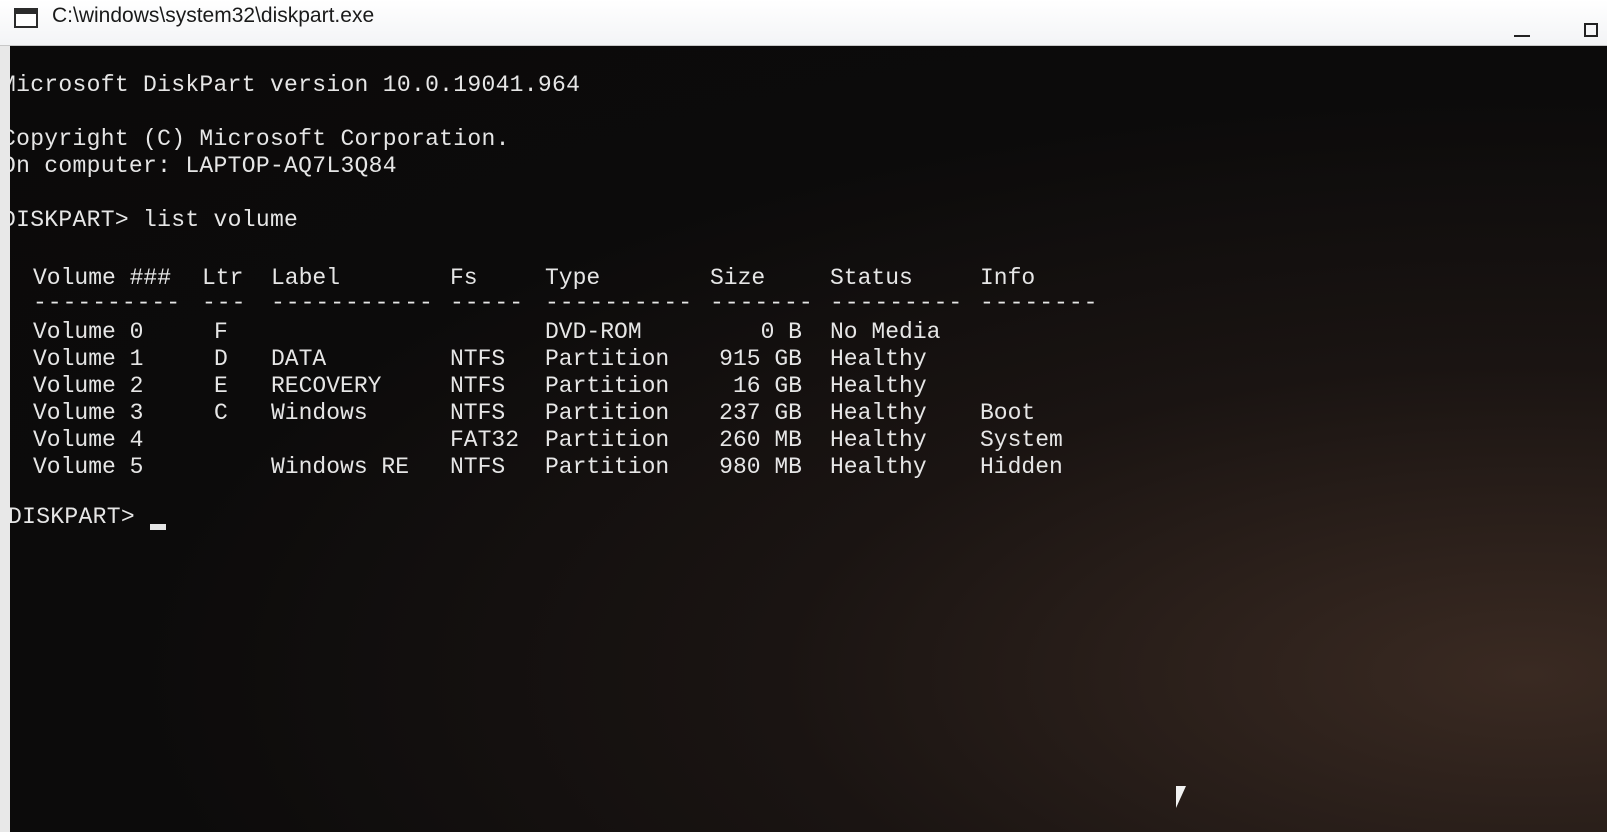 The height and width of the screenshot is (832, 1607). Describe the element at coordinates (573, 278) in the screenshot. I see `column-header-type: Type` at that location.